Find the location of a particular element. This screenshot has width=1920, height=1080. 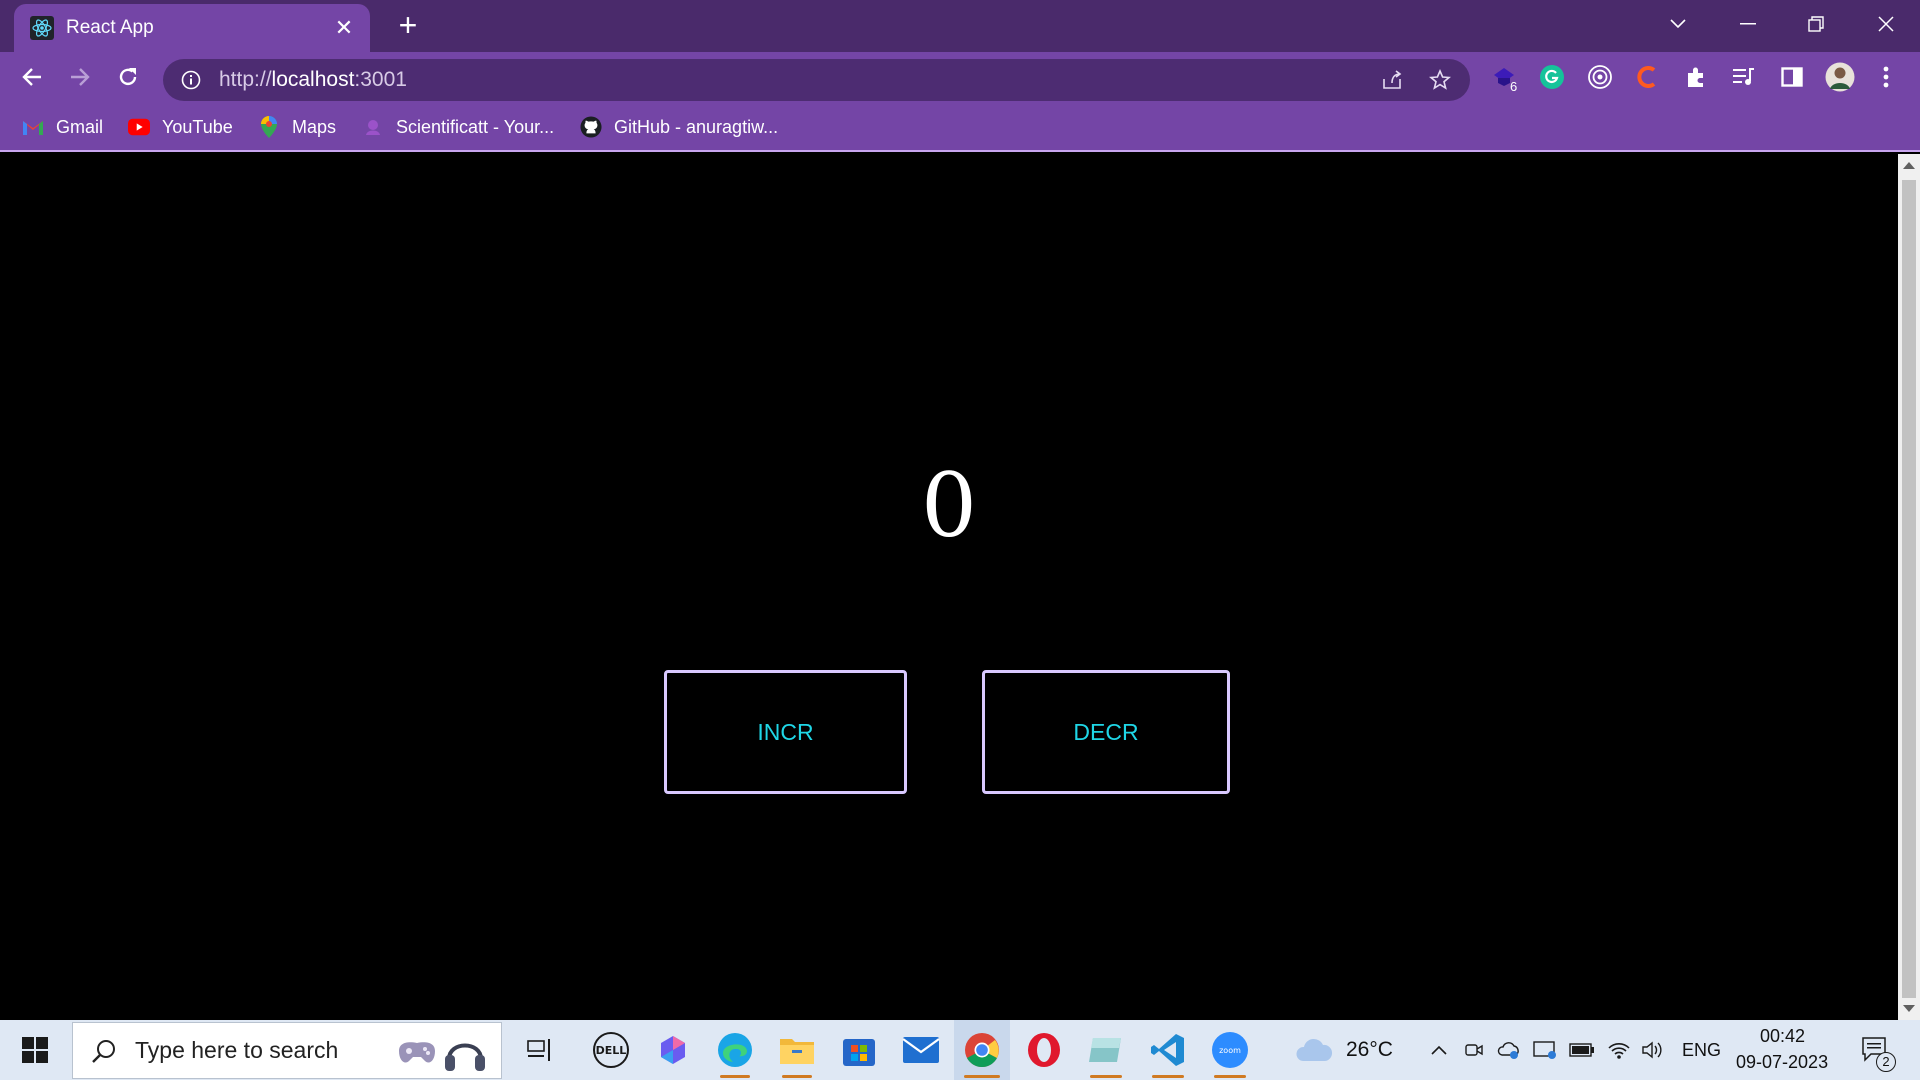

mail-icon is located at coordinates (921, 1050).